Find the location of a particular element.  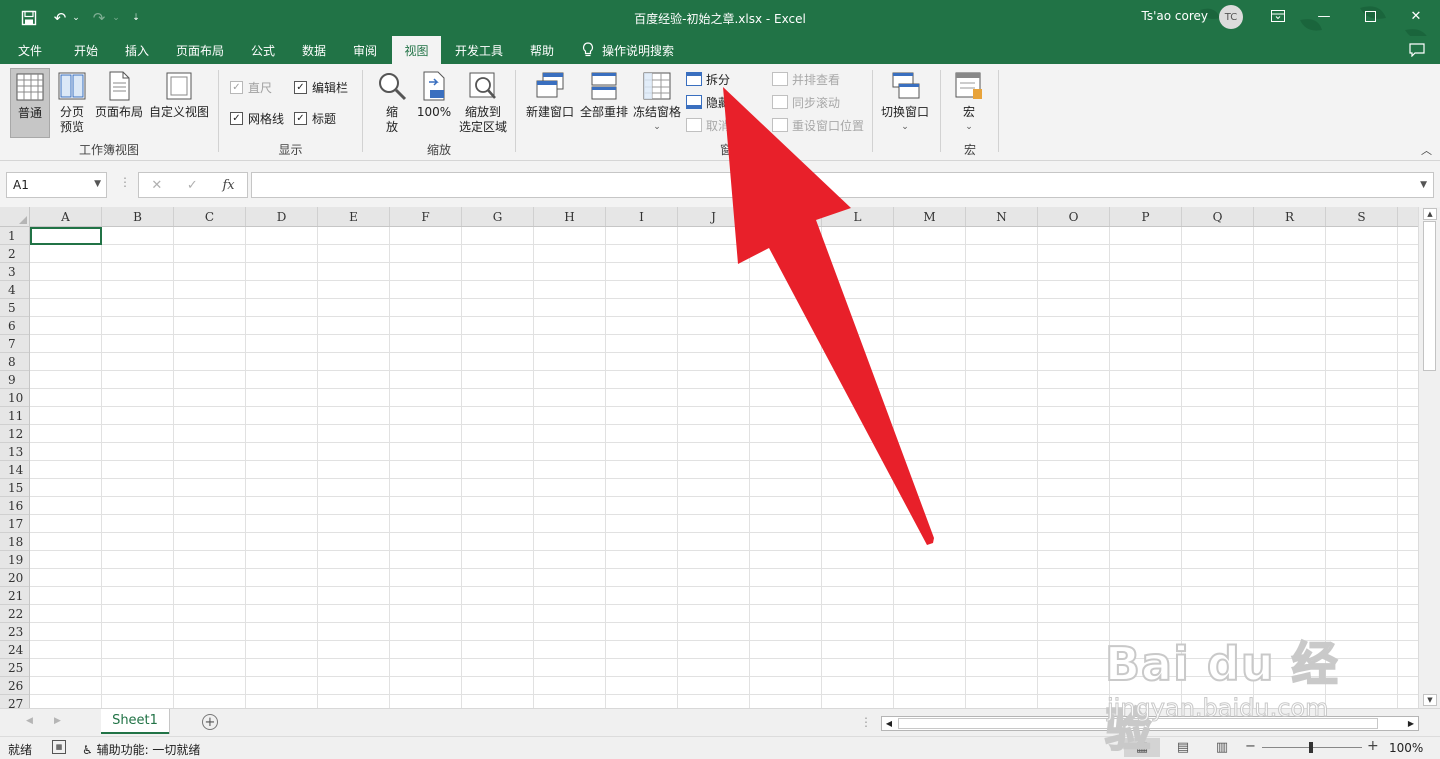

gridlines-checkbox: ✓ 网格线 is located at coordinates (257, 118).